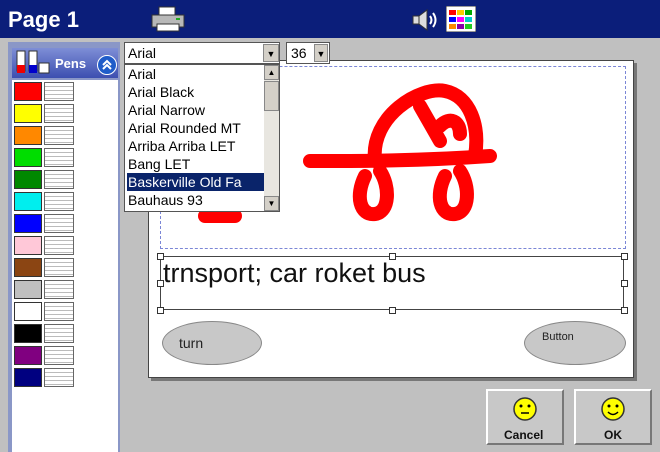 This screenshot has width=660, height=452. What do you see at coordinates (196, 146) in the screenshot?
I see `font-option: Arriba Arriba LET` at bounding box center [196, 146].